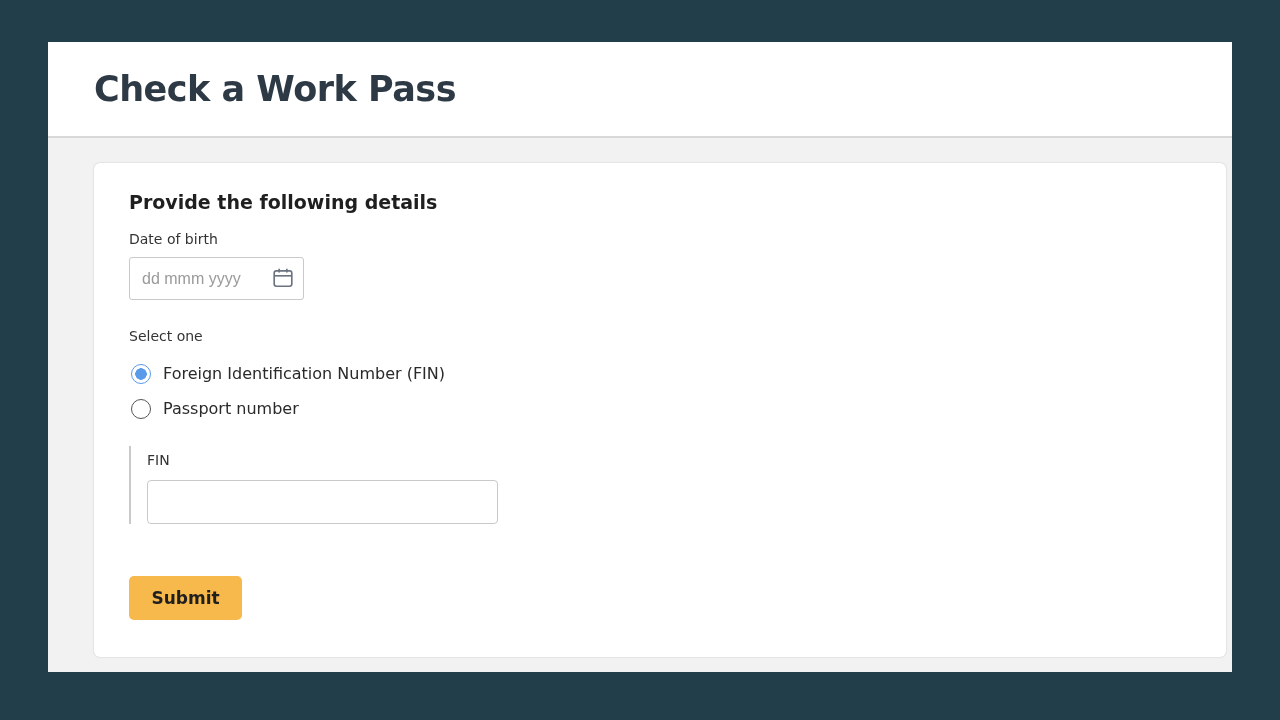  Describe the element at coordinates (174, 239) in the screenshot. I see `field-label: Date of birth` at that location.